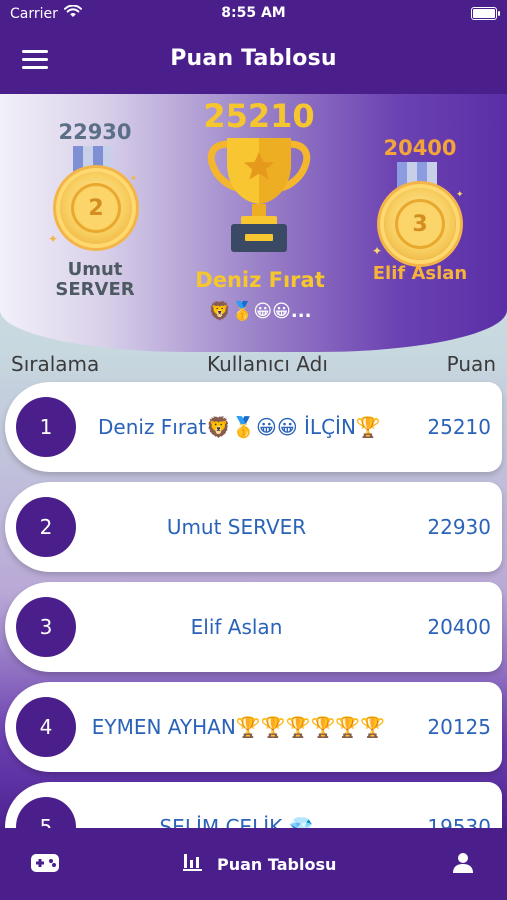 The image size is (507, 900). I want to click on user-score: 20125, so click(459, 727).